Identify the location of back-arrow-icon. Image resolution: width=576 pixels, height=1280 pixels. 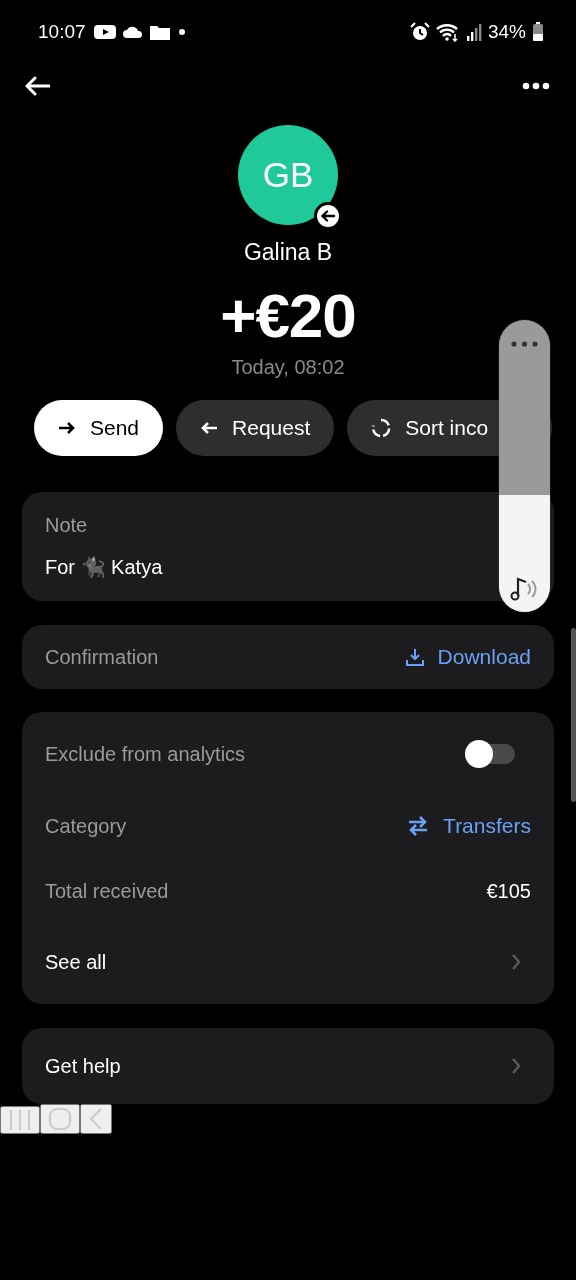
(37, 86).